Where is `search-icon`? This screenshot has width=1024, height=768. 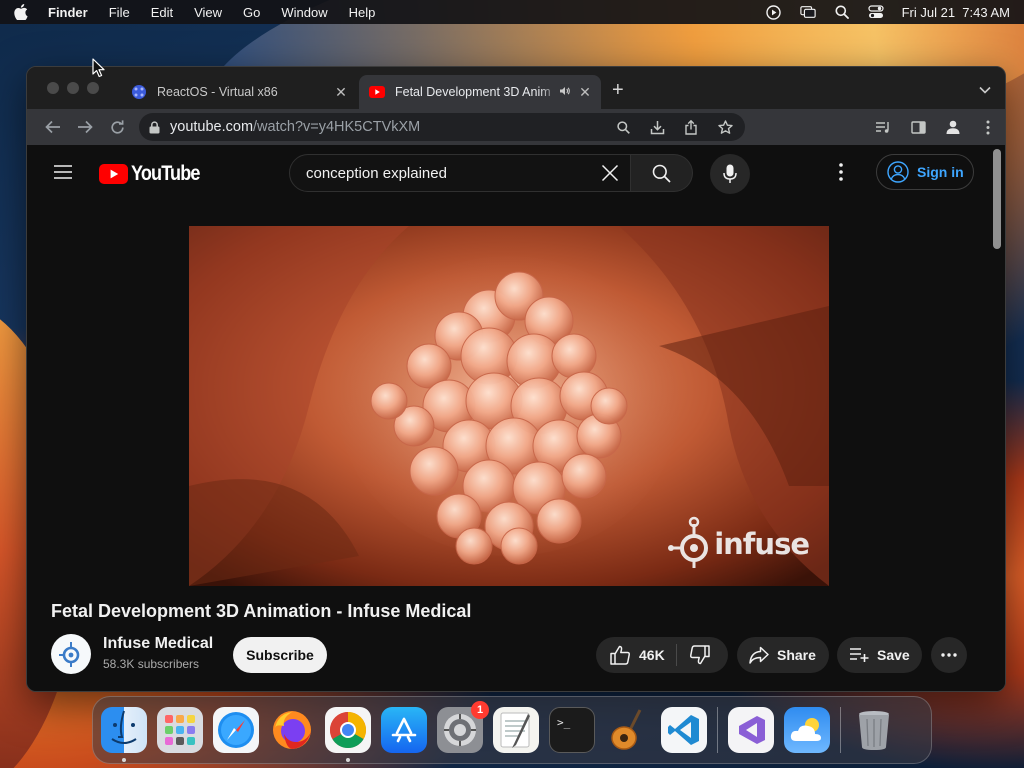 search-icon is located at coordinates (661, 173).